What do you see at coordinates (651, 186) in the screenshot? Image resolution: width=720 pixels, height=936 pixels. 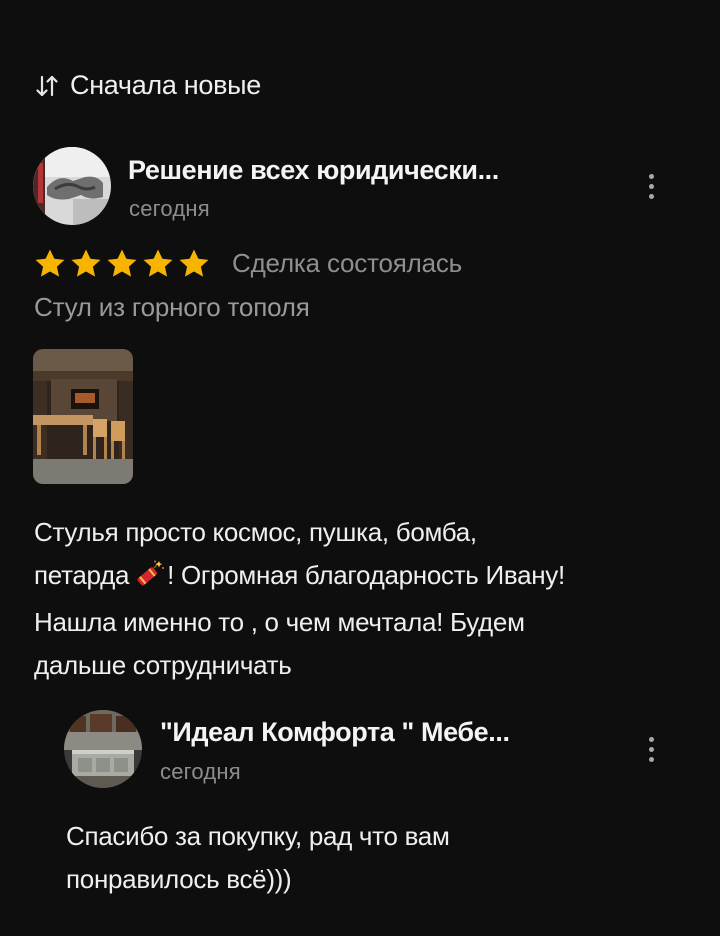 I see `review-menu-button` at bounding box center [651, 186].